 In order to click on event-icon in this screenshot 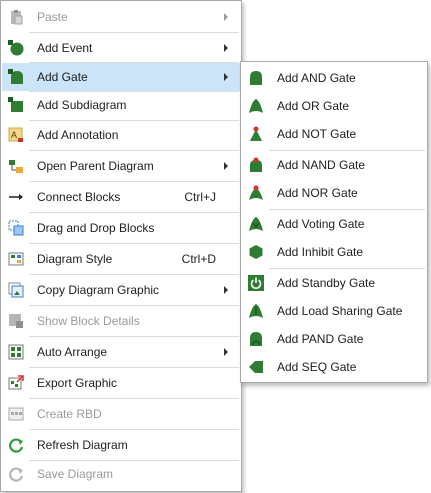, I will do `click(16, 48)`.